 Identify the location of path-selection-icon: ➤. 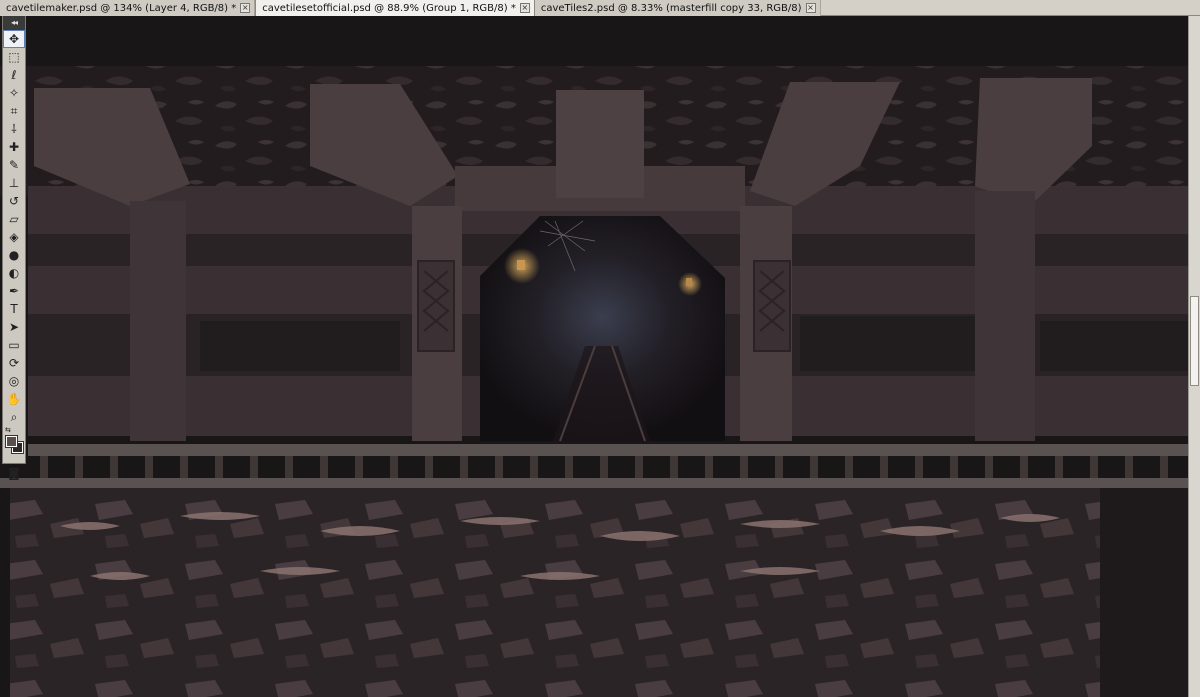
(14, 327).